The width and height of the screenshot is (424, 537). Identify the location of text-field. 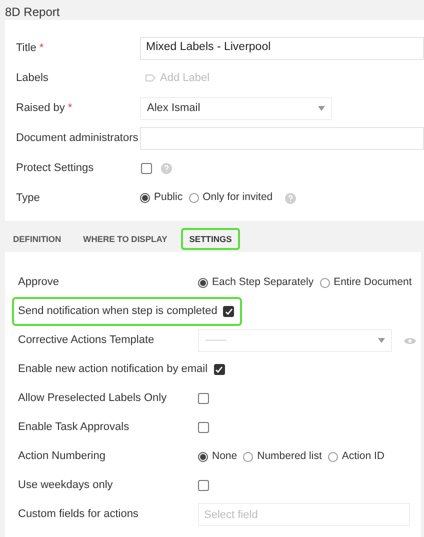
(282, 138).